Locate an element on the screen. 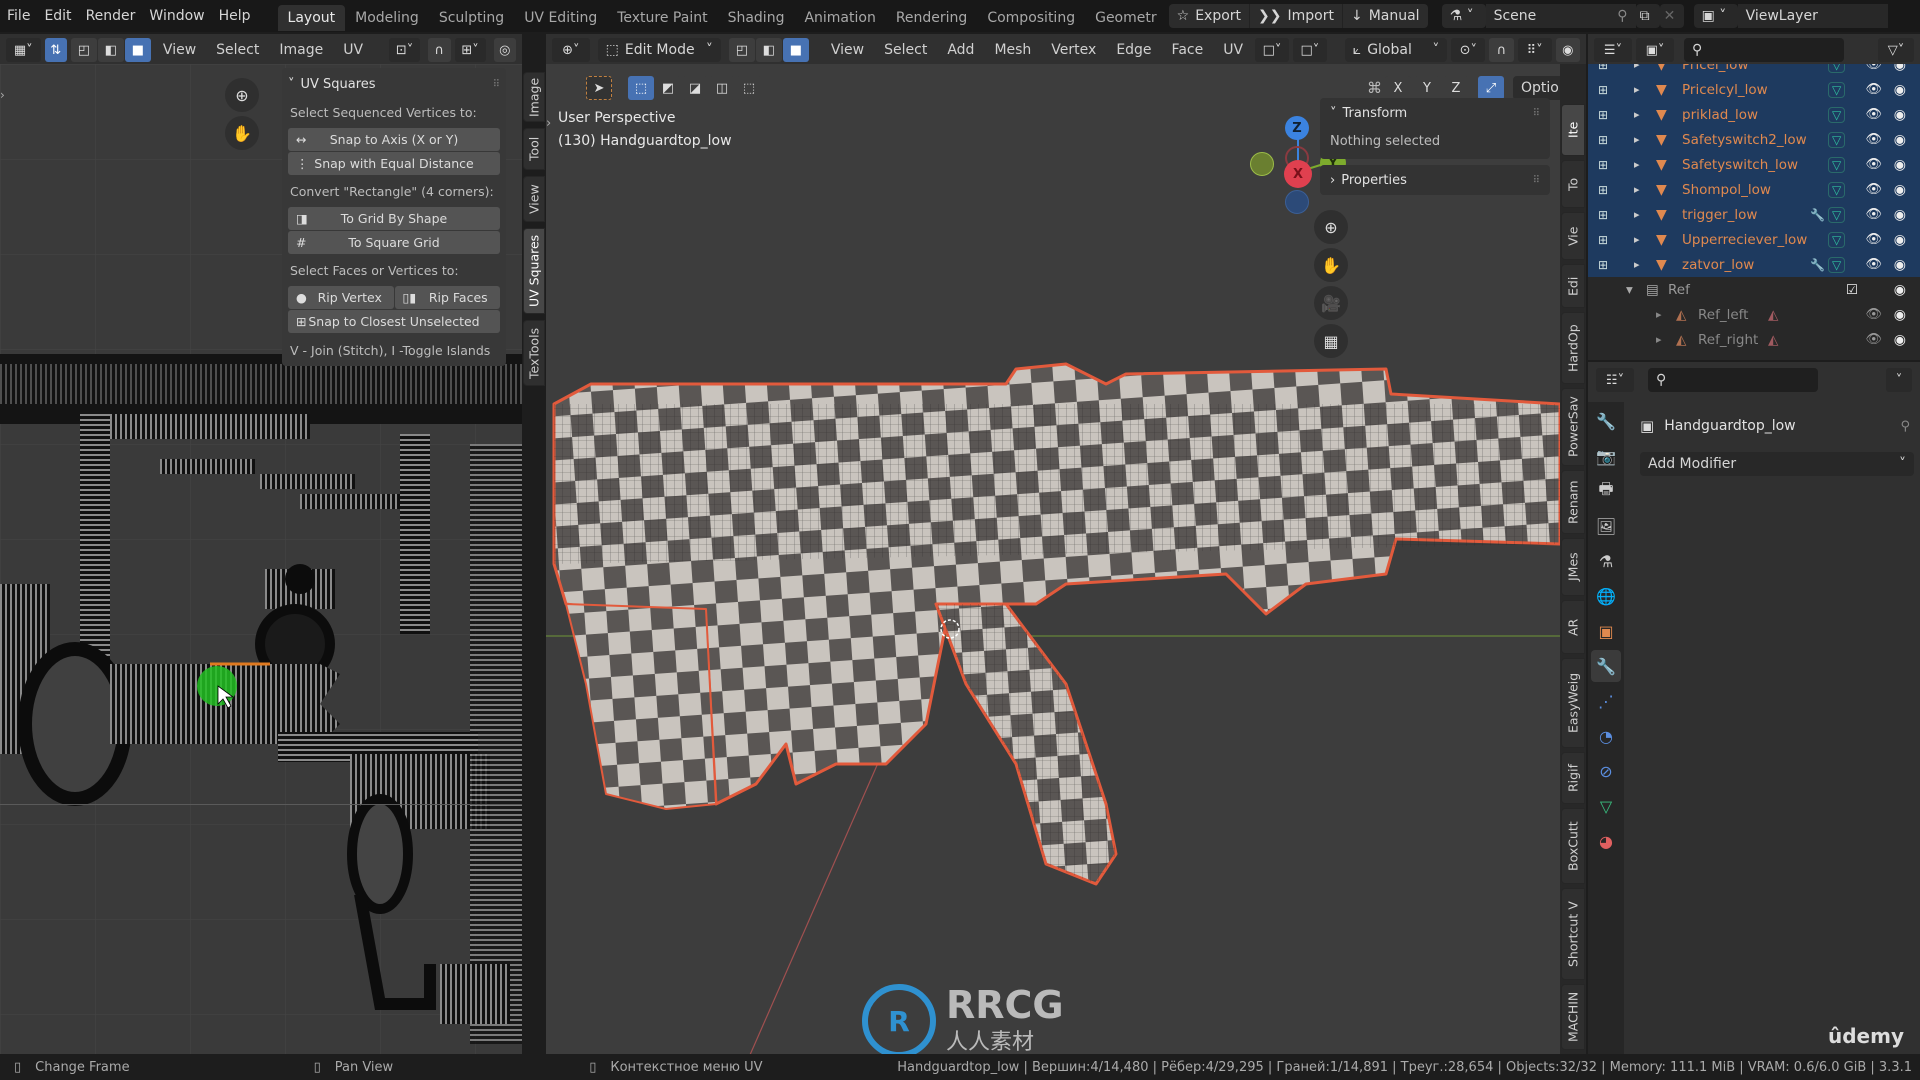  vp-tab-easyweight: EasyWeig is located at coordinates (1573, 703).